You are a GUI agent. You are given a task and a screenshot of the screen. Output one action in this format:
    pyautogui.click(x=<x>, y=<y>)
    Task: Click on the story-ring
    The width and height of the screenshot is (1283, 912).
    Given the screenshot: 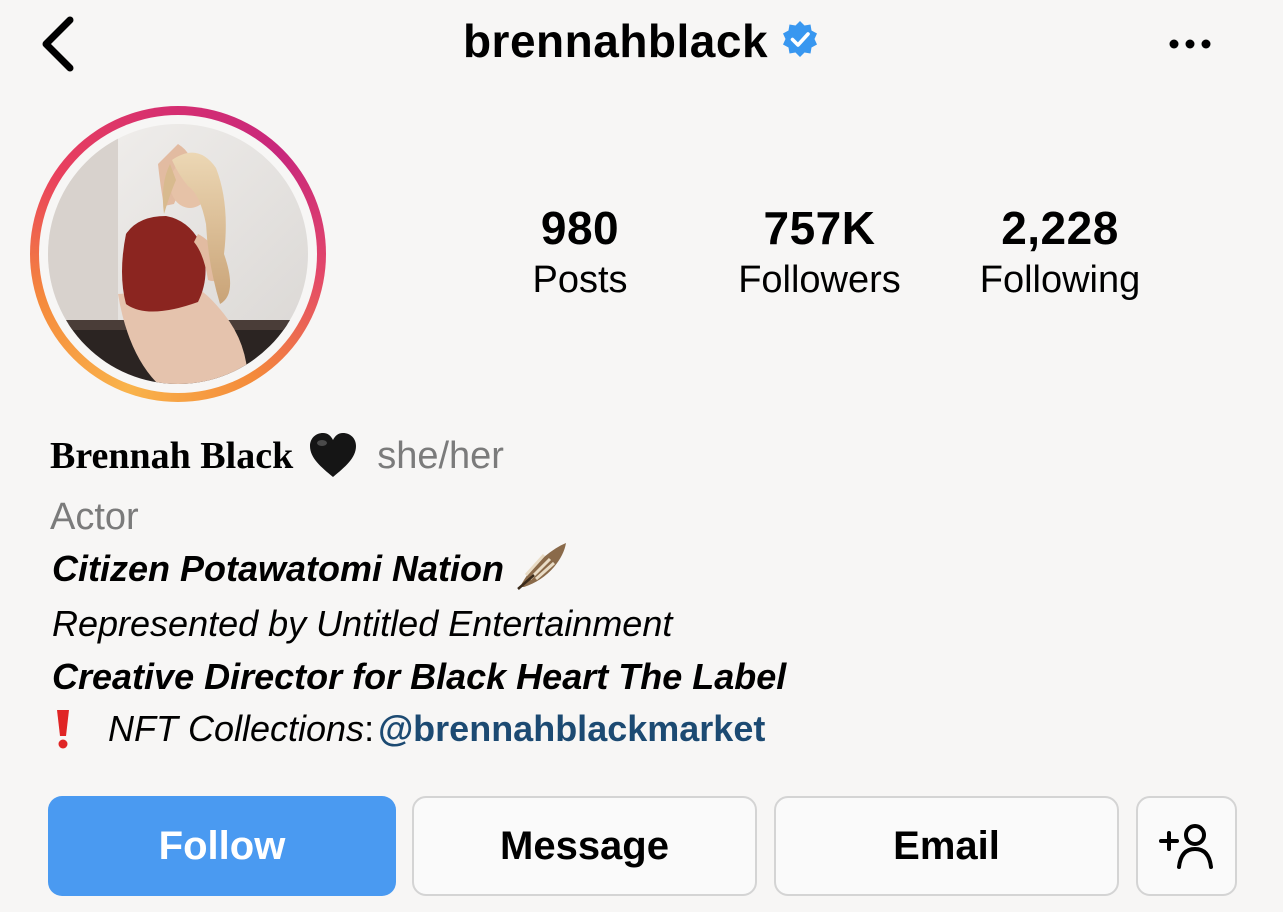 What is the action you would take?
    pyautogui.click(x=178, y=254)
    